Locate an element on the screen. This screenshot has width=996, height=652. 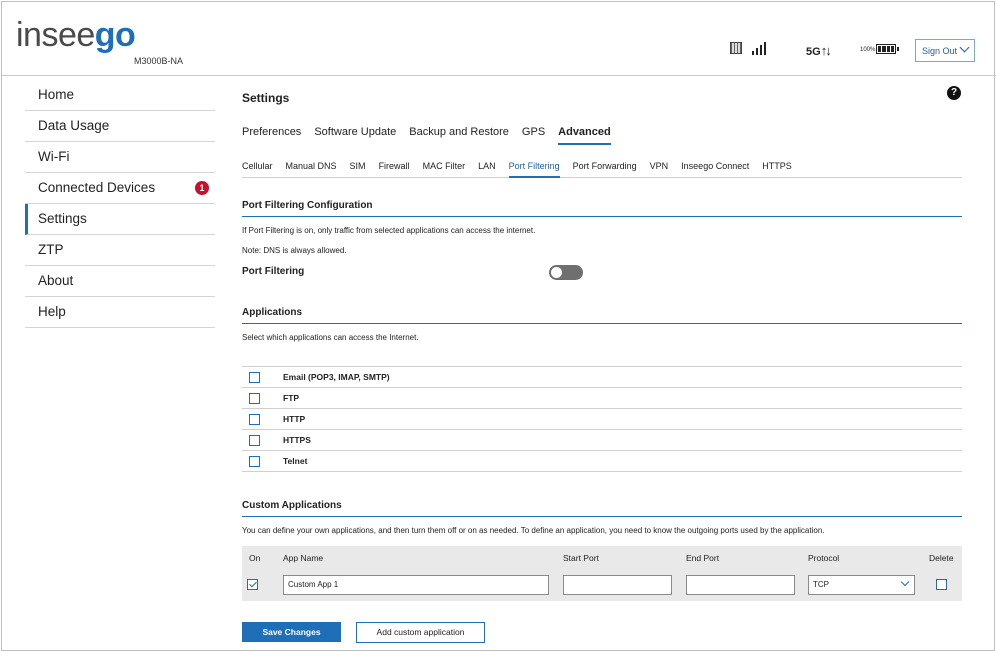
app-label: HTTPS is located at coordinates (297, 440).